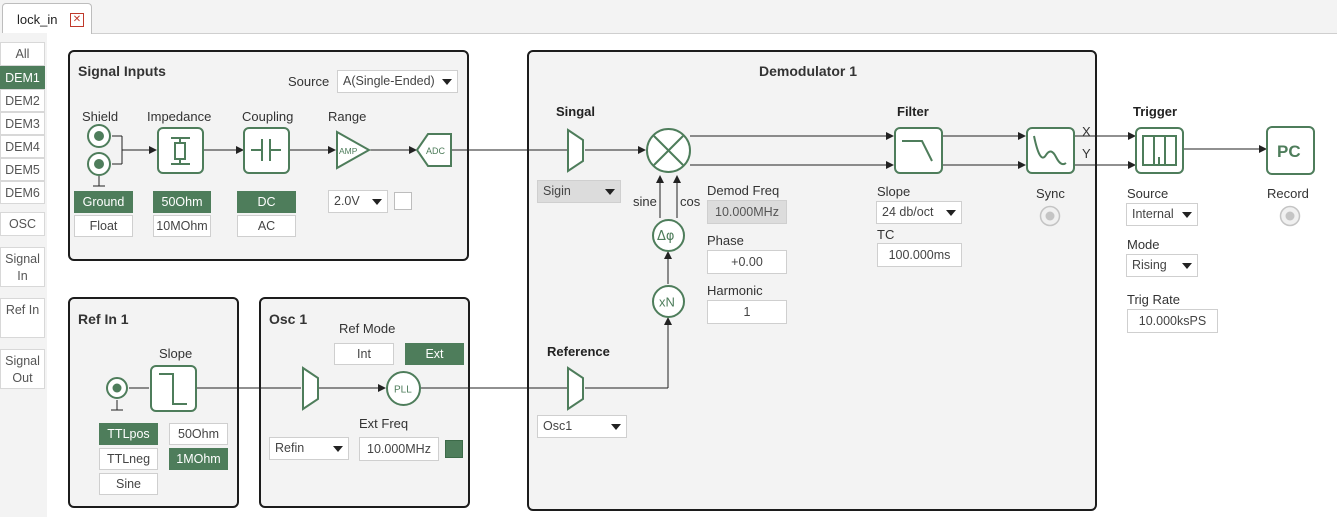  I want to click on signal-select-value: Sigin, so click(557, 191).